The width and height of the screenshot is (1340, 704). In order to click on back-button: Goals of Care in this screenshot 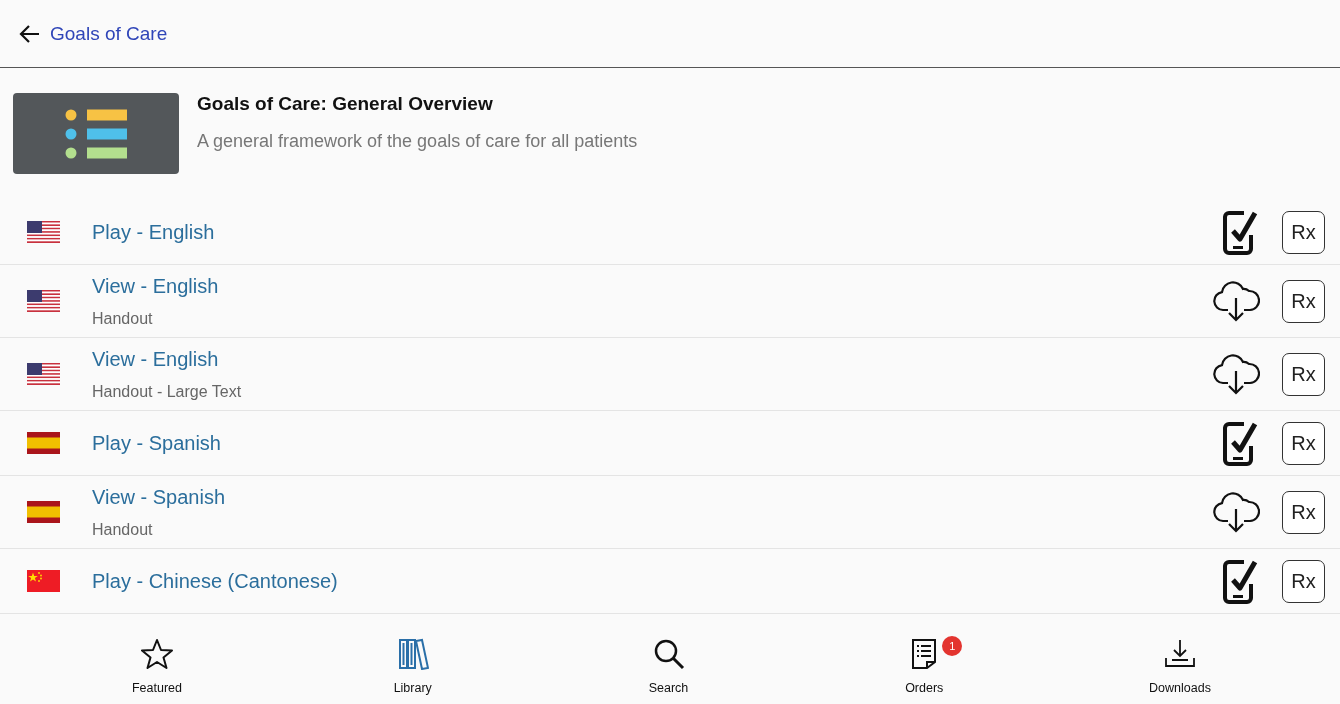, I will do `click(93, 33)`.